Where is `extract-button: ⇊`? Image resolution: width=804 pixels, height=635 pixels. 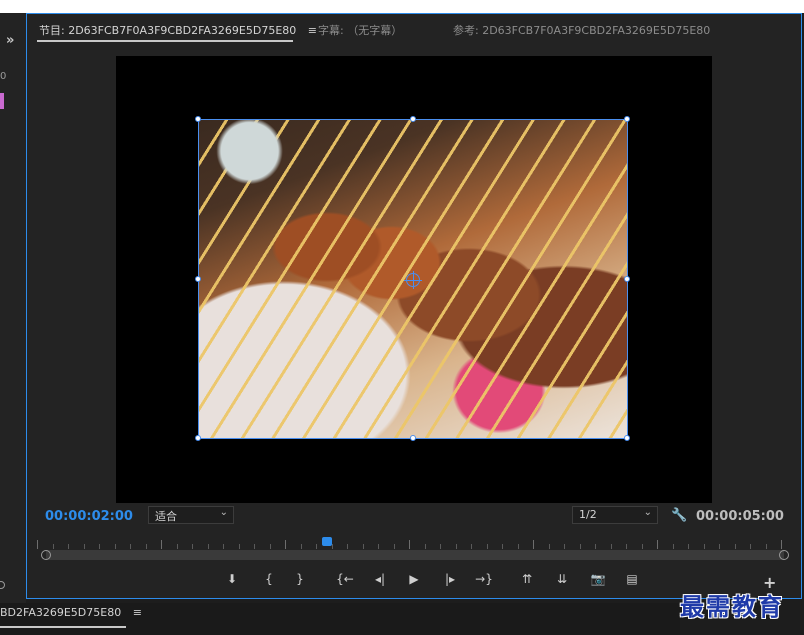 extract-button: ⇊ is located at coordinates (562, 579).